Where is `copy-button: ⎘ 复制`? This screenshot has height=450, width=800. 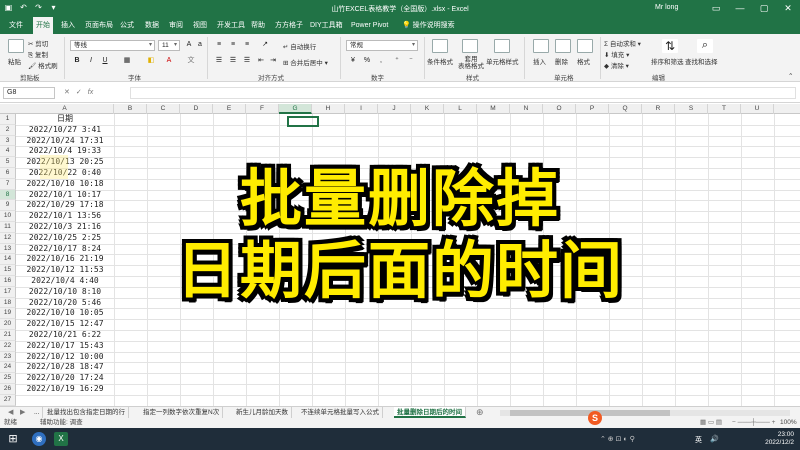
copy-button: ⎘ 复制 is located at coordinates (38, 54).